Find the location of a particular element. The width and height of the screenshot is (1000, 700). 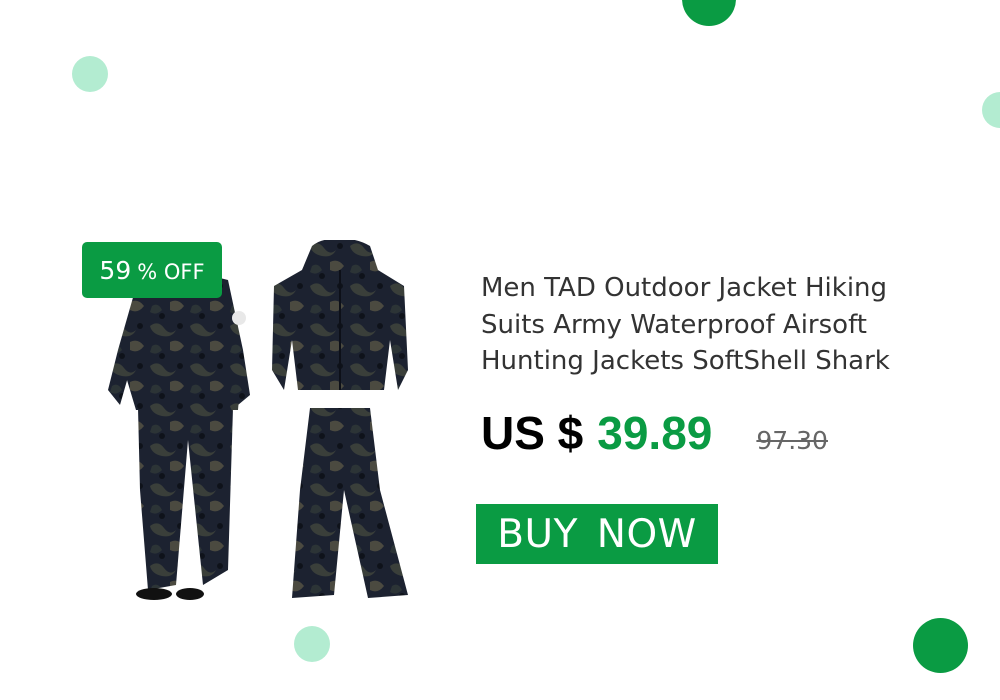

price-row: US $ 39.89 97.30 is located at coordinates (654, 433).